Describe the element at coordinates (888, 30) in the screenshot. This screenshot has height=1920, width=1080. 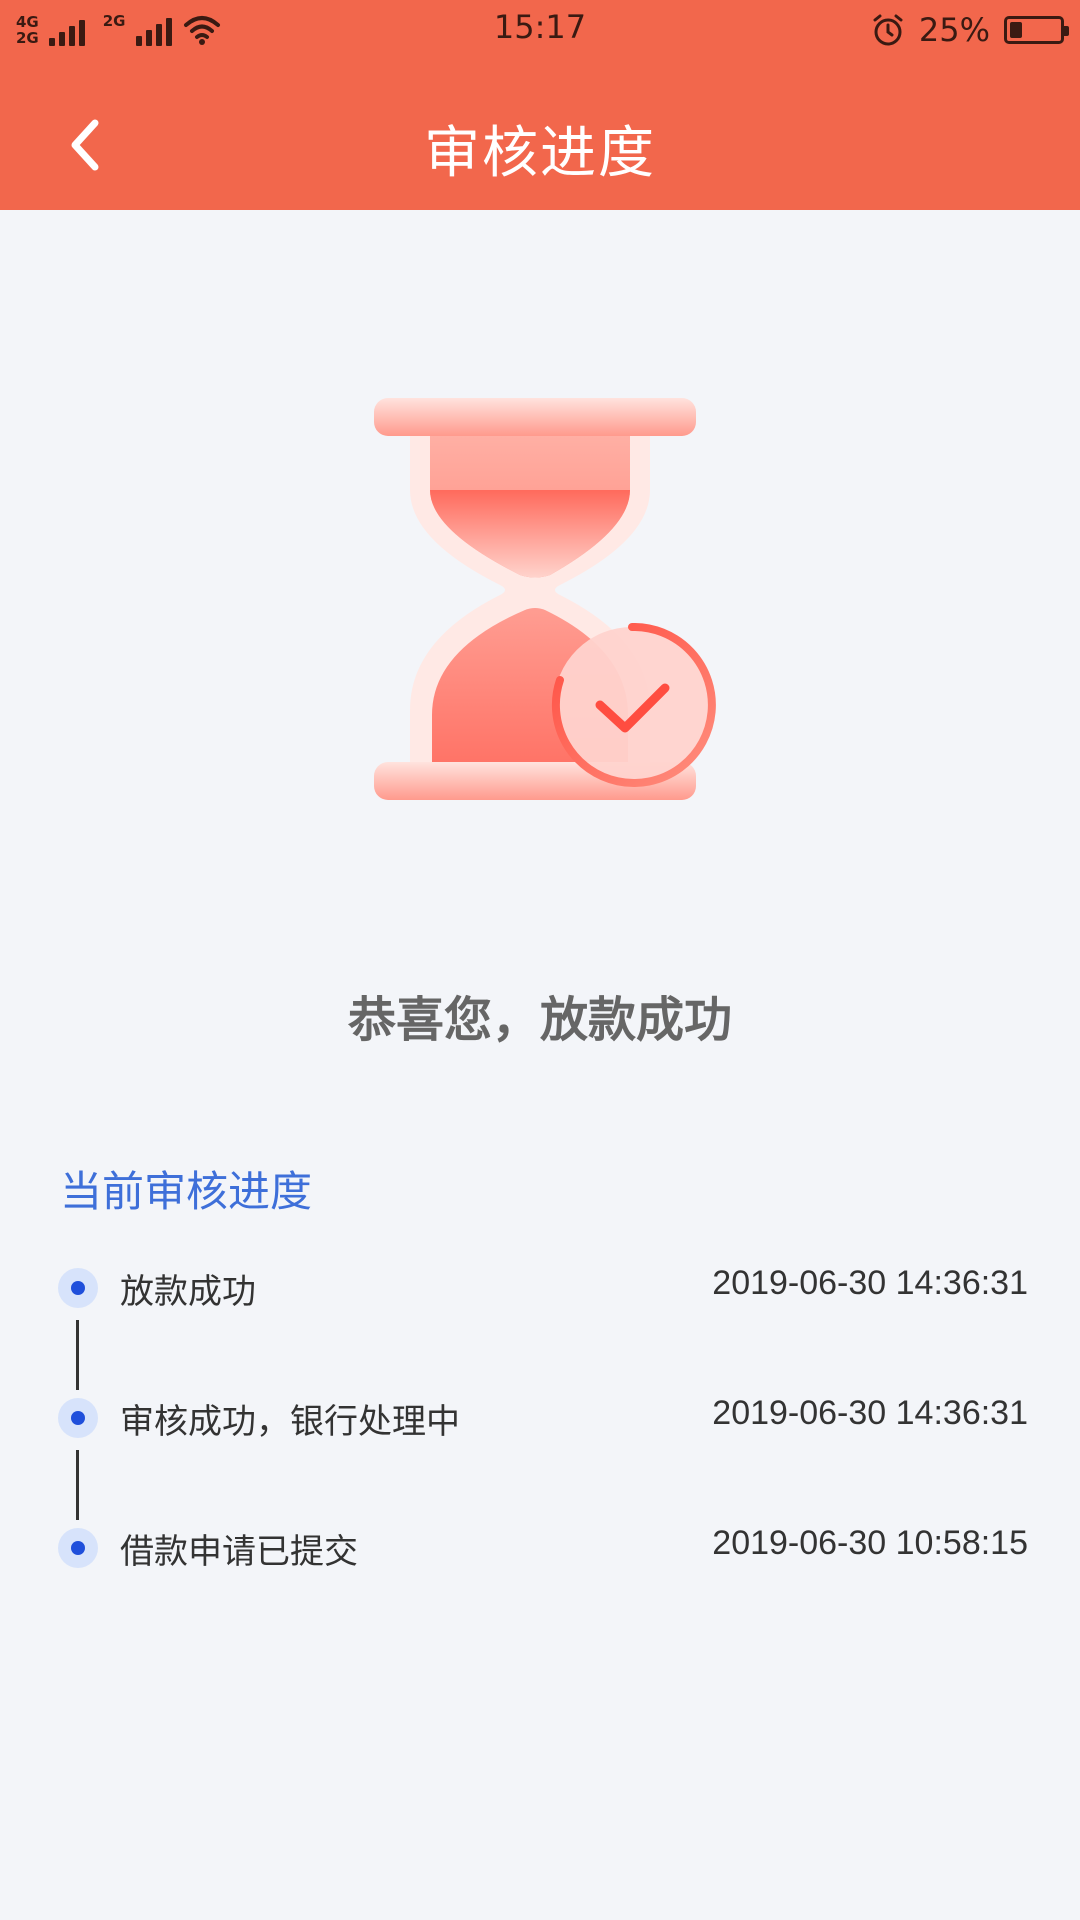
I see `alarm-icon` at that location.